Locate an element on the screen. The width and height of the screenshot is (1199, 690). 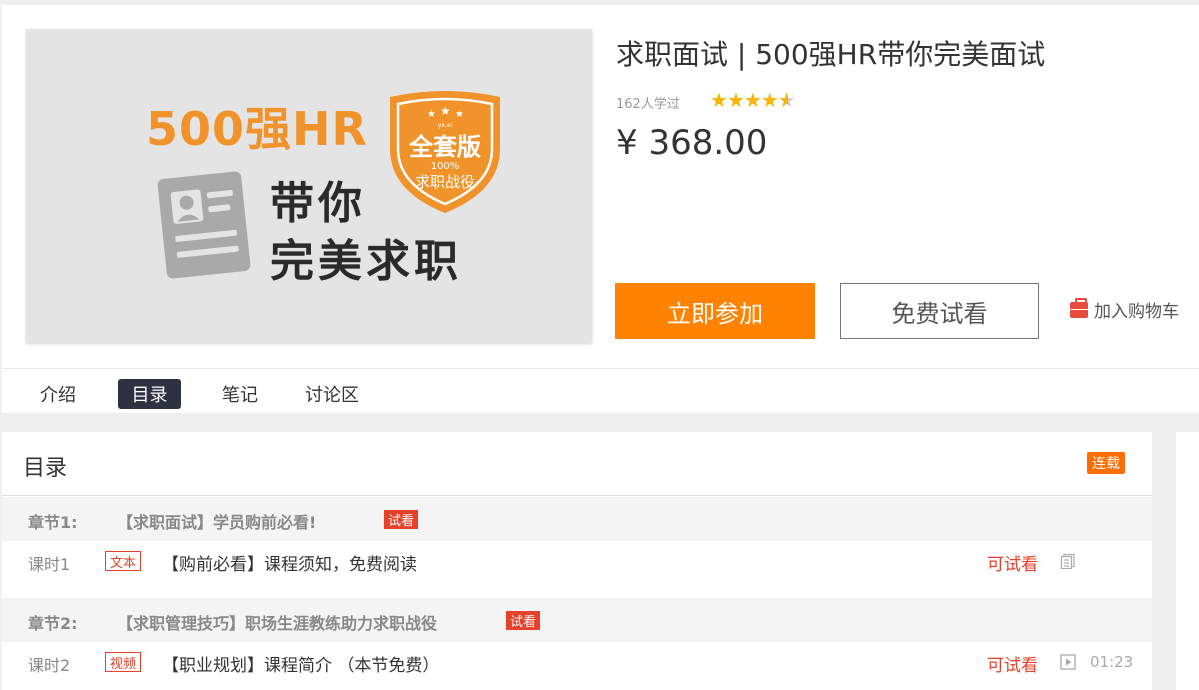
cover-line-1: 500强HR is located at coordinates (257, 129).